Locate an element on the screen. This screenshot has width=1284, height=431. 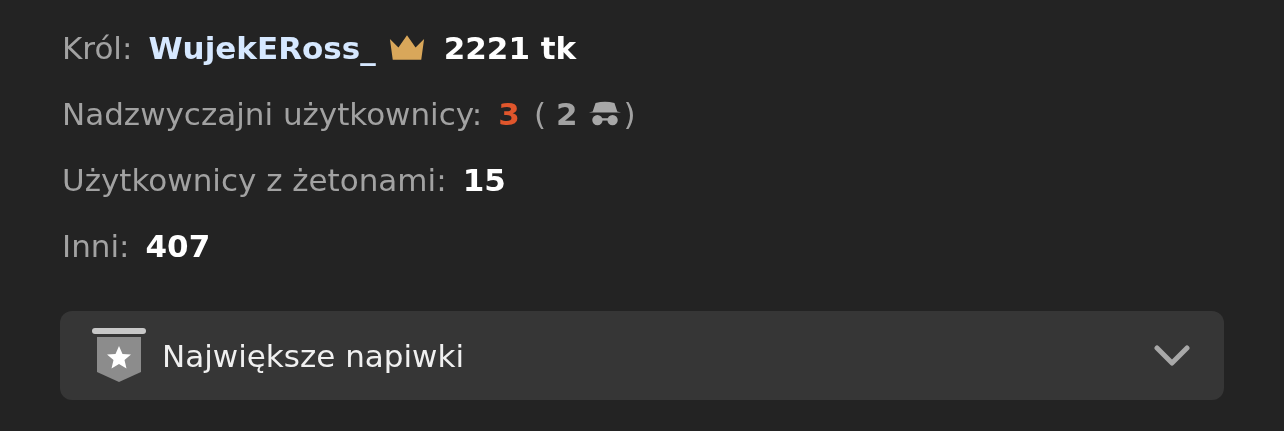
stat-label: Inni: is located at coordinates (96, 245).